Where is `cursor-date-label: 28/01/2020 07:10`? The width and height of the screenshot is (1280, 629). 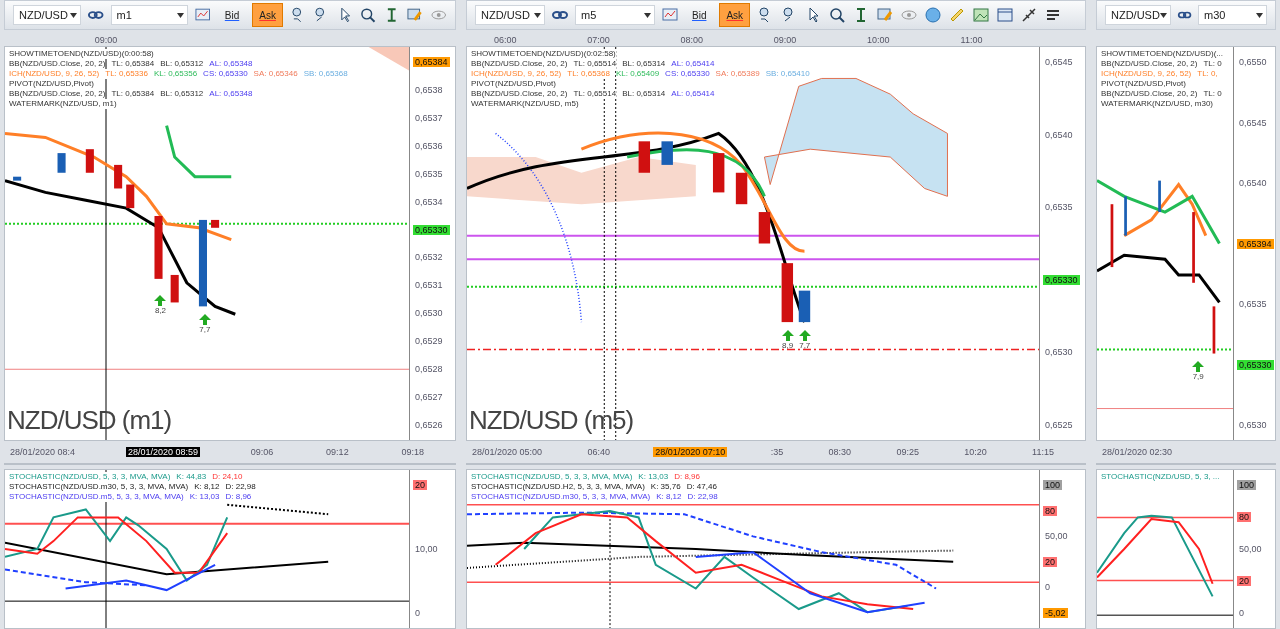
cursor-date-label: 28/01/2020 07:10 is located at coordinates (690, 452).